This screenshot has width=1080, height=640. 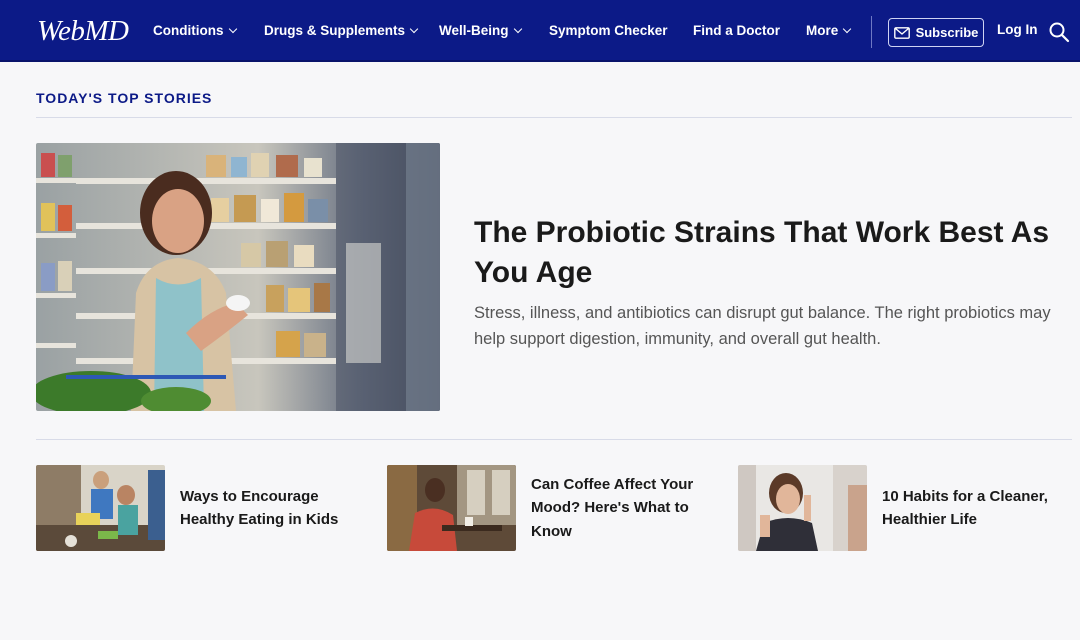 What do you see at coordinates (335, 30) in the screenshot?
I see `nav-label: Drugs & Supplements` at bounding box center [335, 30].